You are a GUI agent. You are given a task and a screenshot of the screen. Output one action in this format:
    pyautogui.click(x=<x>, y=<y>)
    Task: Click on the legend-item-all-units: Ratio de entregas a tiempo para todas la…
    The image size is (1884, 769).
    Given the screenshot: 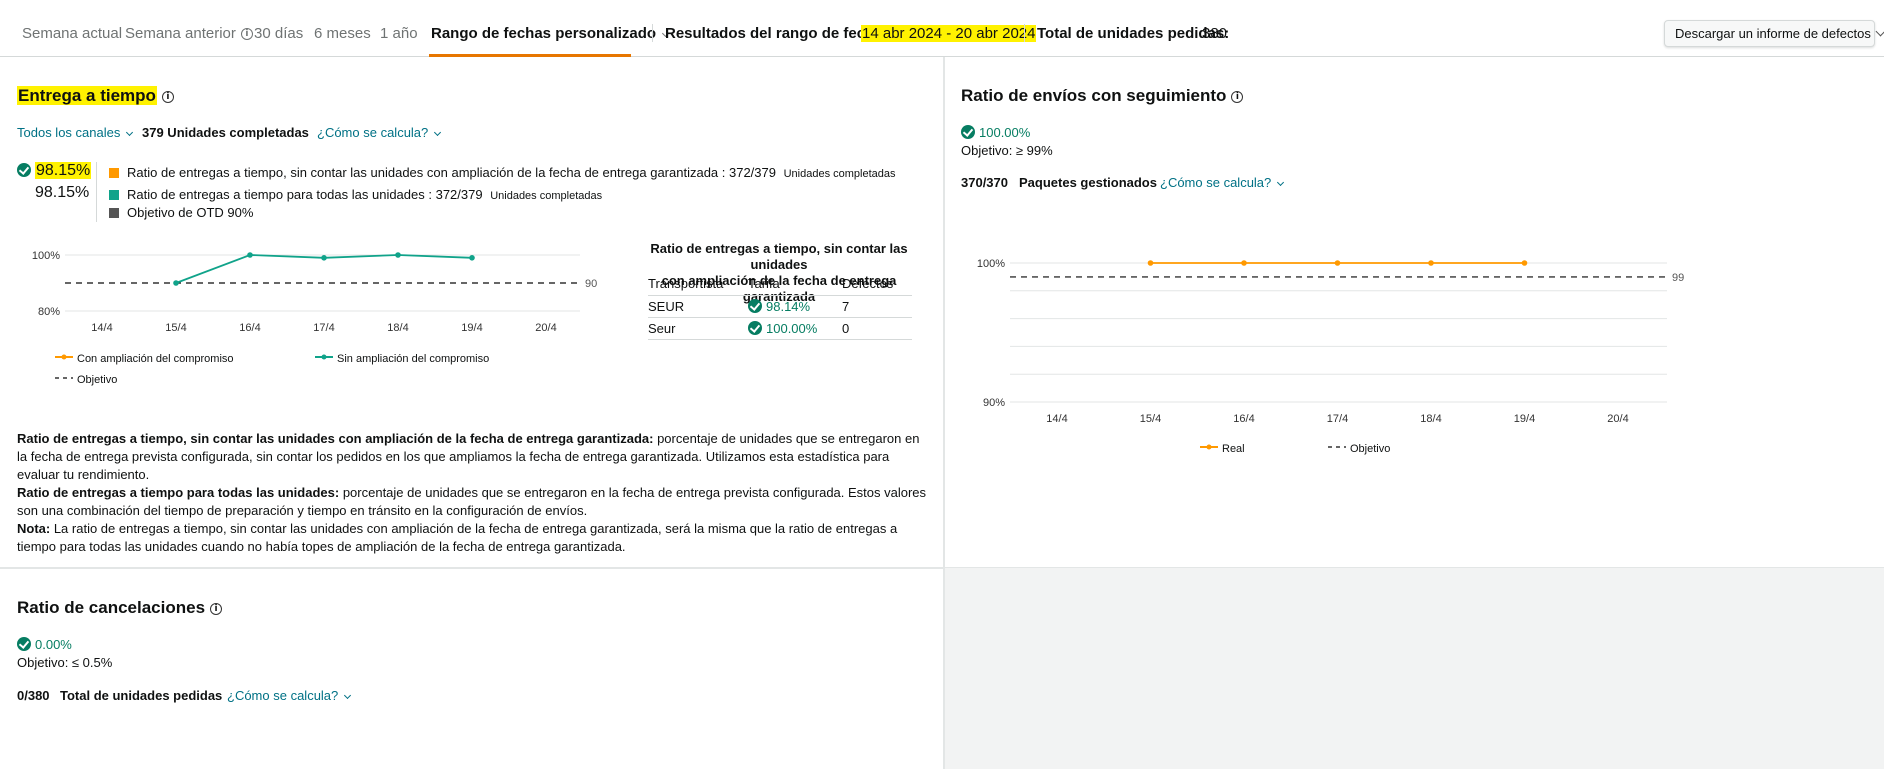 What is the action you would take?
    pyautogui.click(x=355, y=194)
    